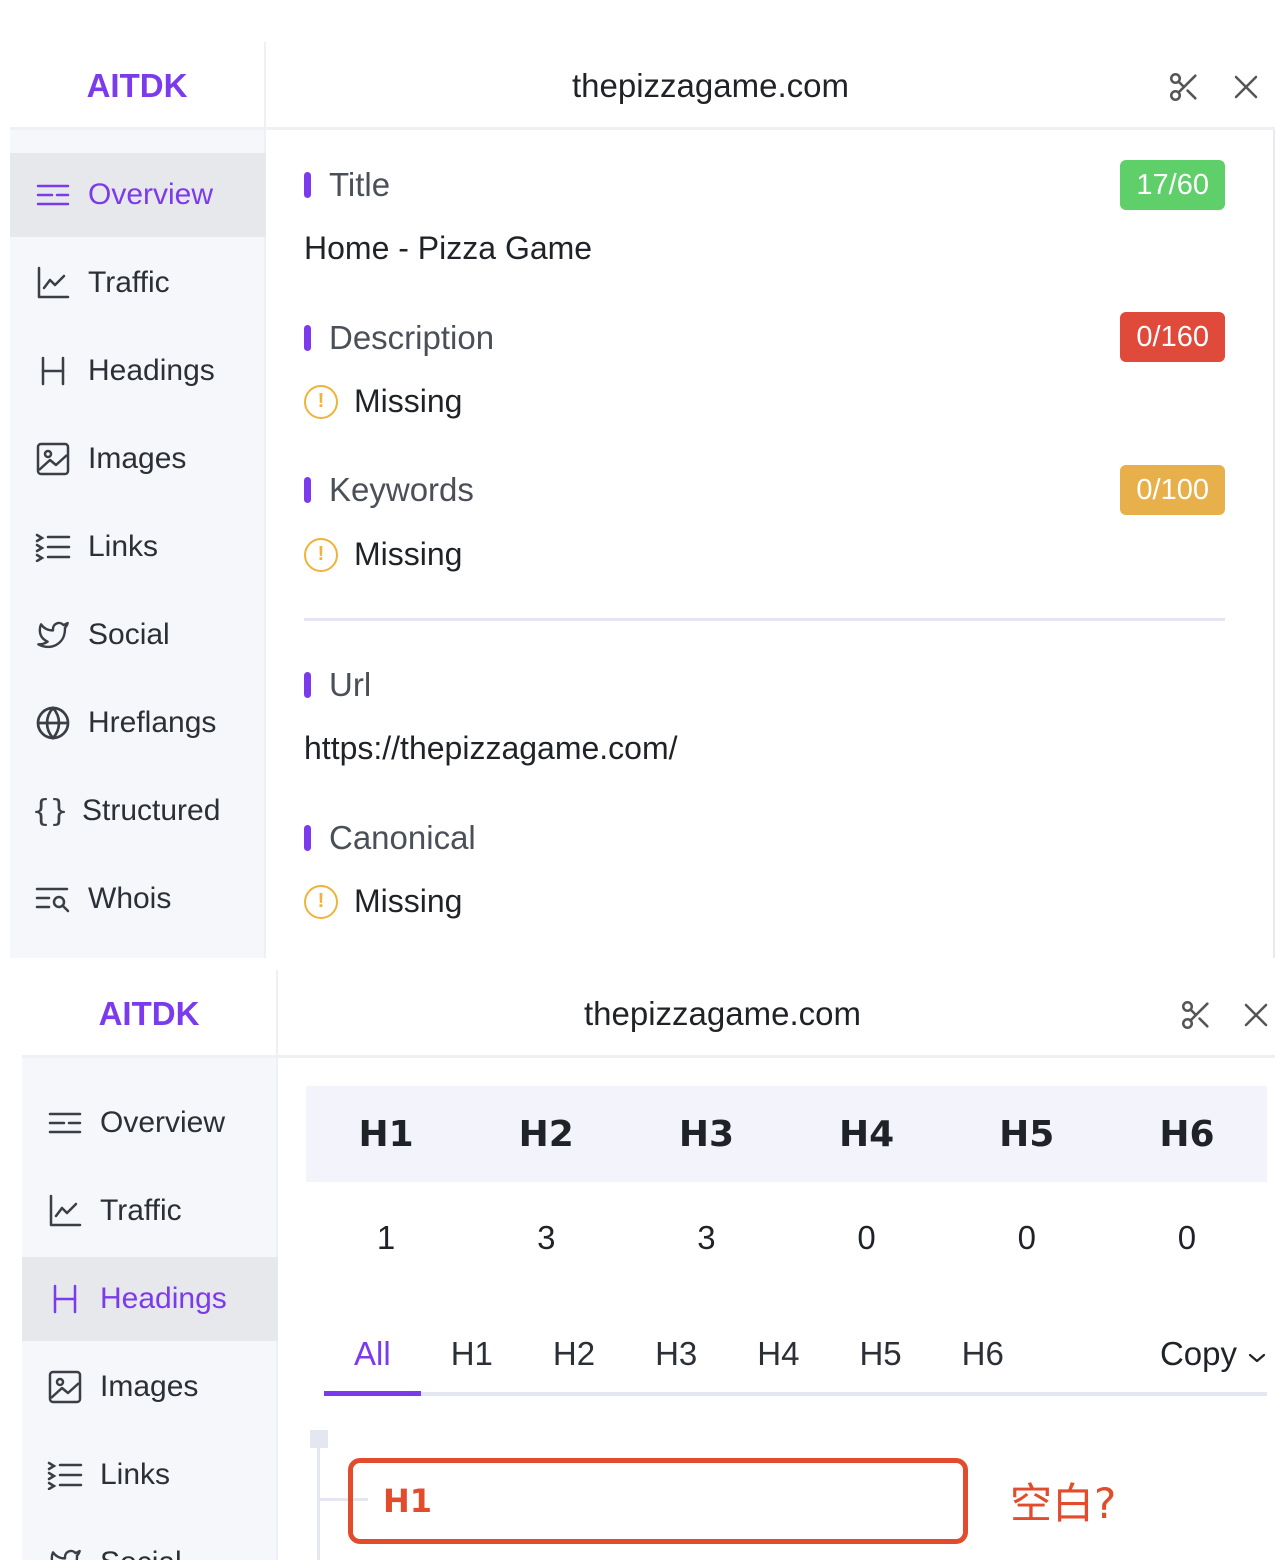  I want to click on twitter-icon, so click(65, 1552).